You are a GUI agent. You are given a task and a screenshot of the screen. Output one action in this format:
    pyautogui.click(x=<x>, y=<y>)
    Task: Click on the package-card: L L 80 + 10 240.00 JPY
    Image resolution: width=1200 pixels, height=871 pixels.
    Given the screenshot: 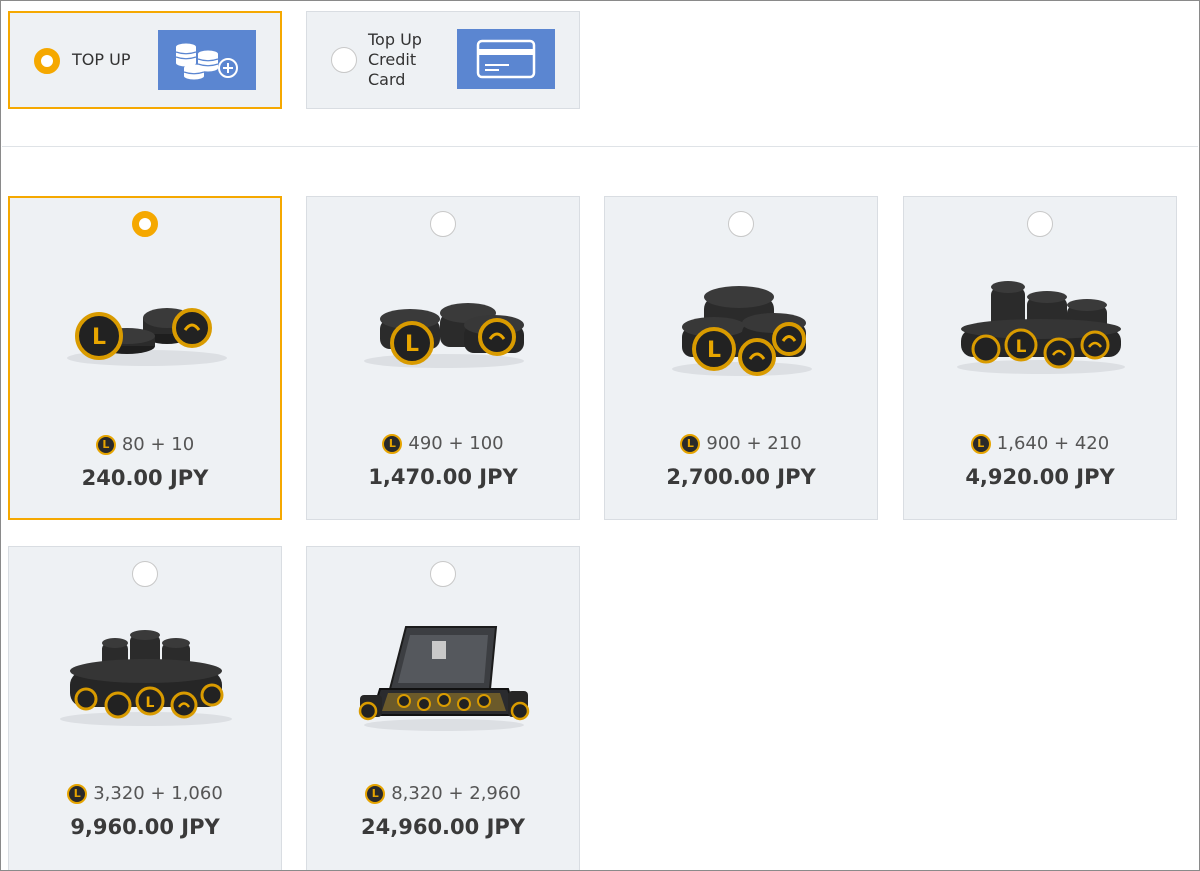 What is the action you would take?
    pyautogui.click(x=145, y=358)
    